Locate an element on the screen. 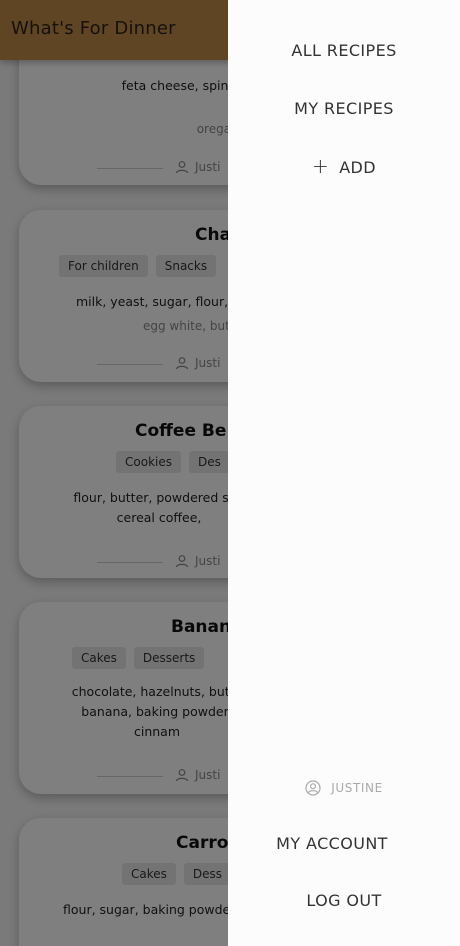  menu-item-add-label: ADD is located at coordinates (357, 167).